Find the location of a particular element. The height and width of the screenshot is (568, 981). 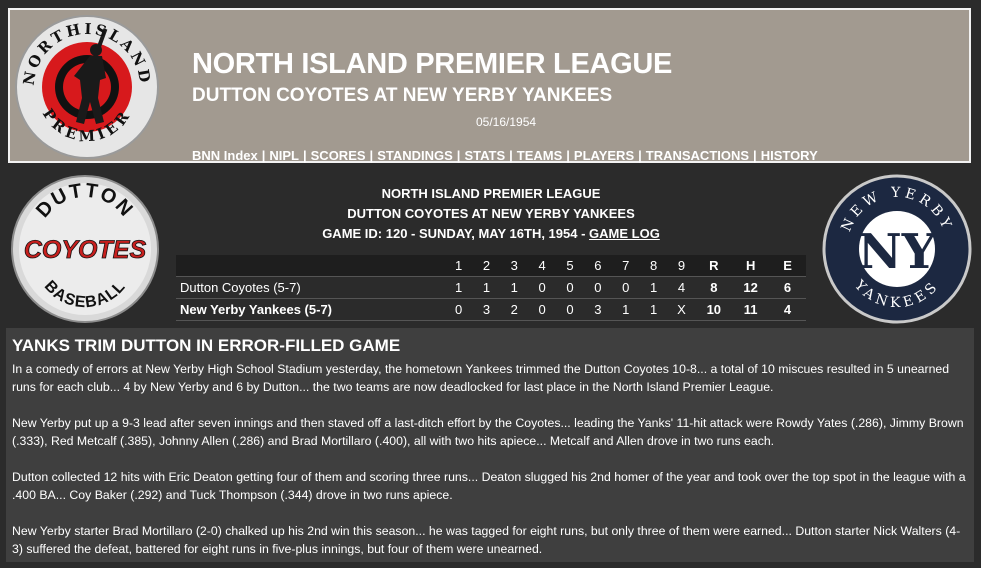

away-hits: 12 is located at coordinates (750, 287).